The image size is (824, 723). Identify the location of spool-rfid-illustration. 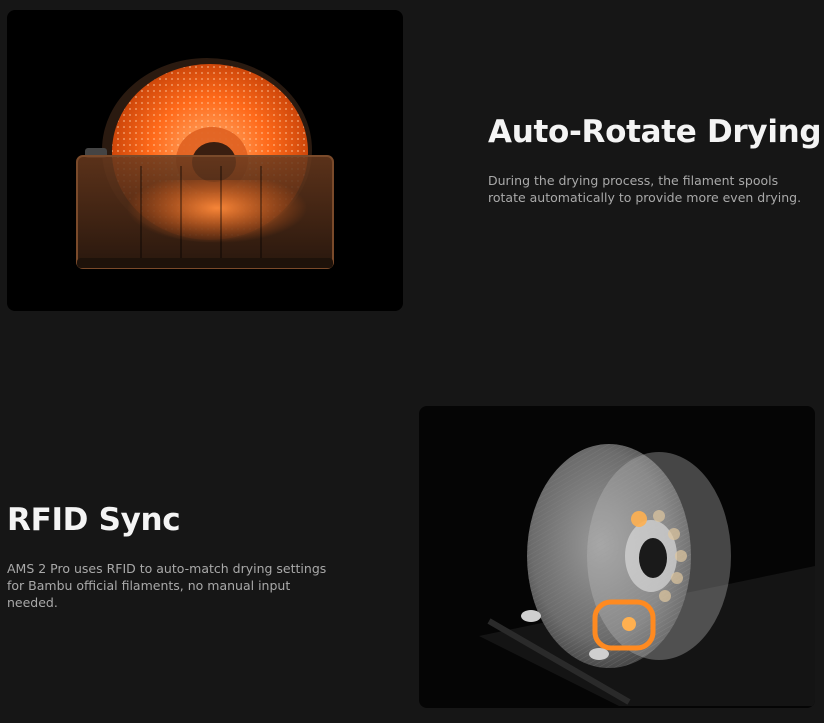
(647, 575).